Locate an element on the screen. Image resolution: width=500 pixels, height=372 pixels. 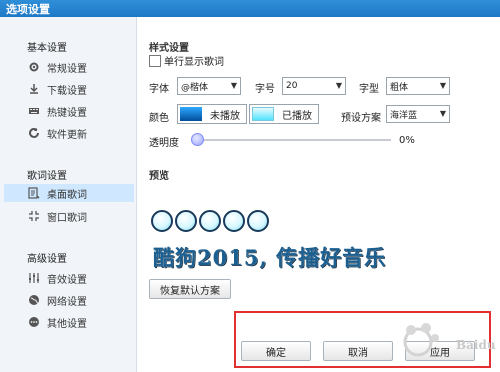
sidebar-item-general: 常规设置 is located at coordinates (68, 67).